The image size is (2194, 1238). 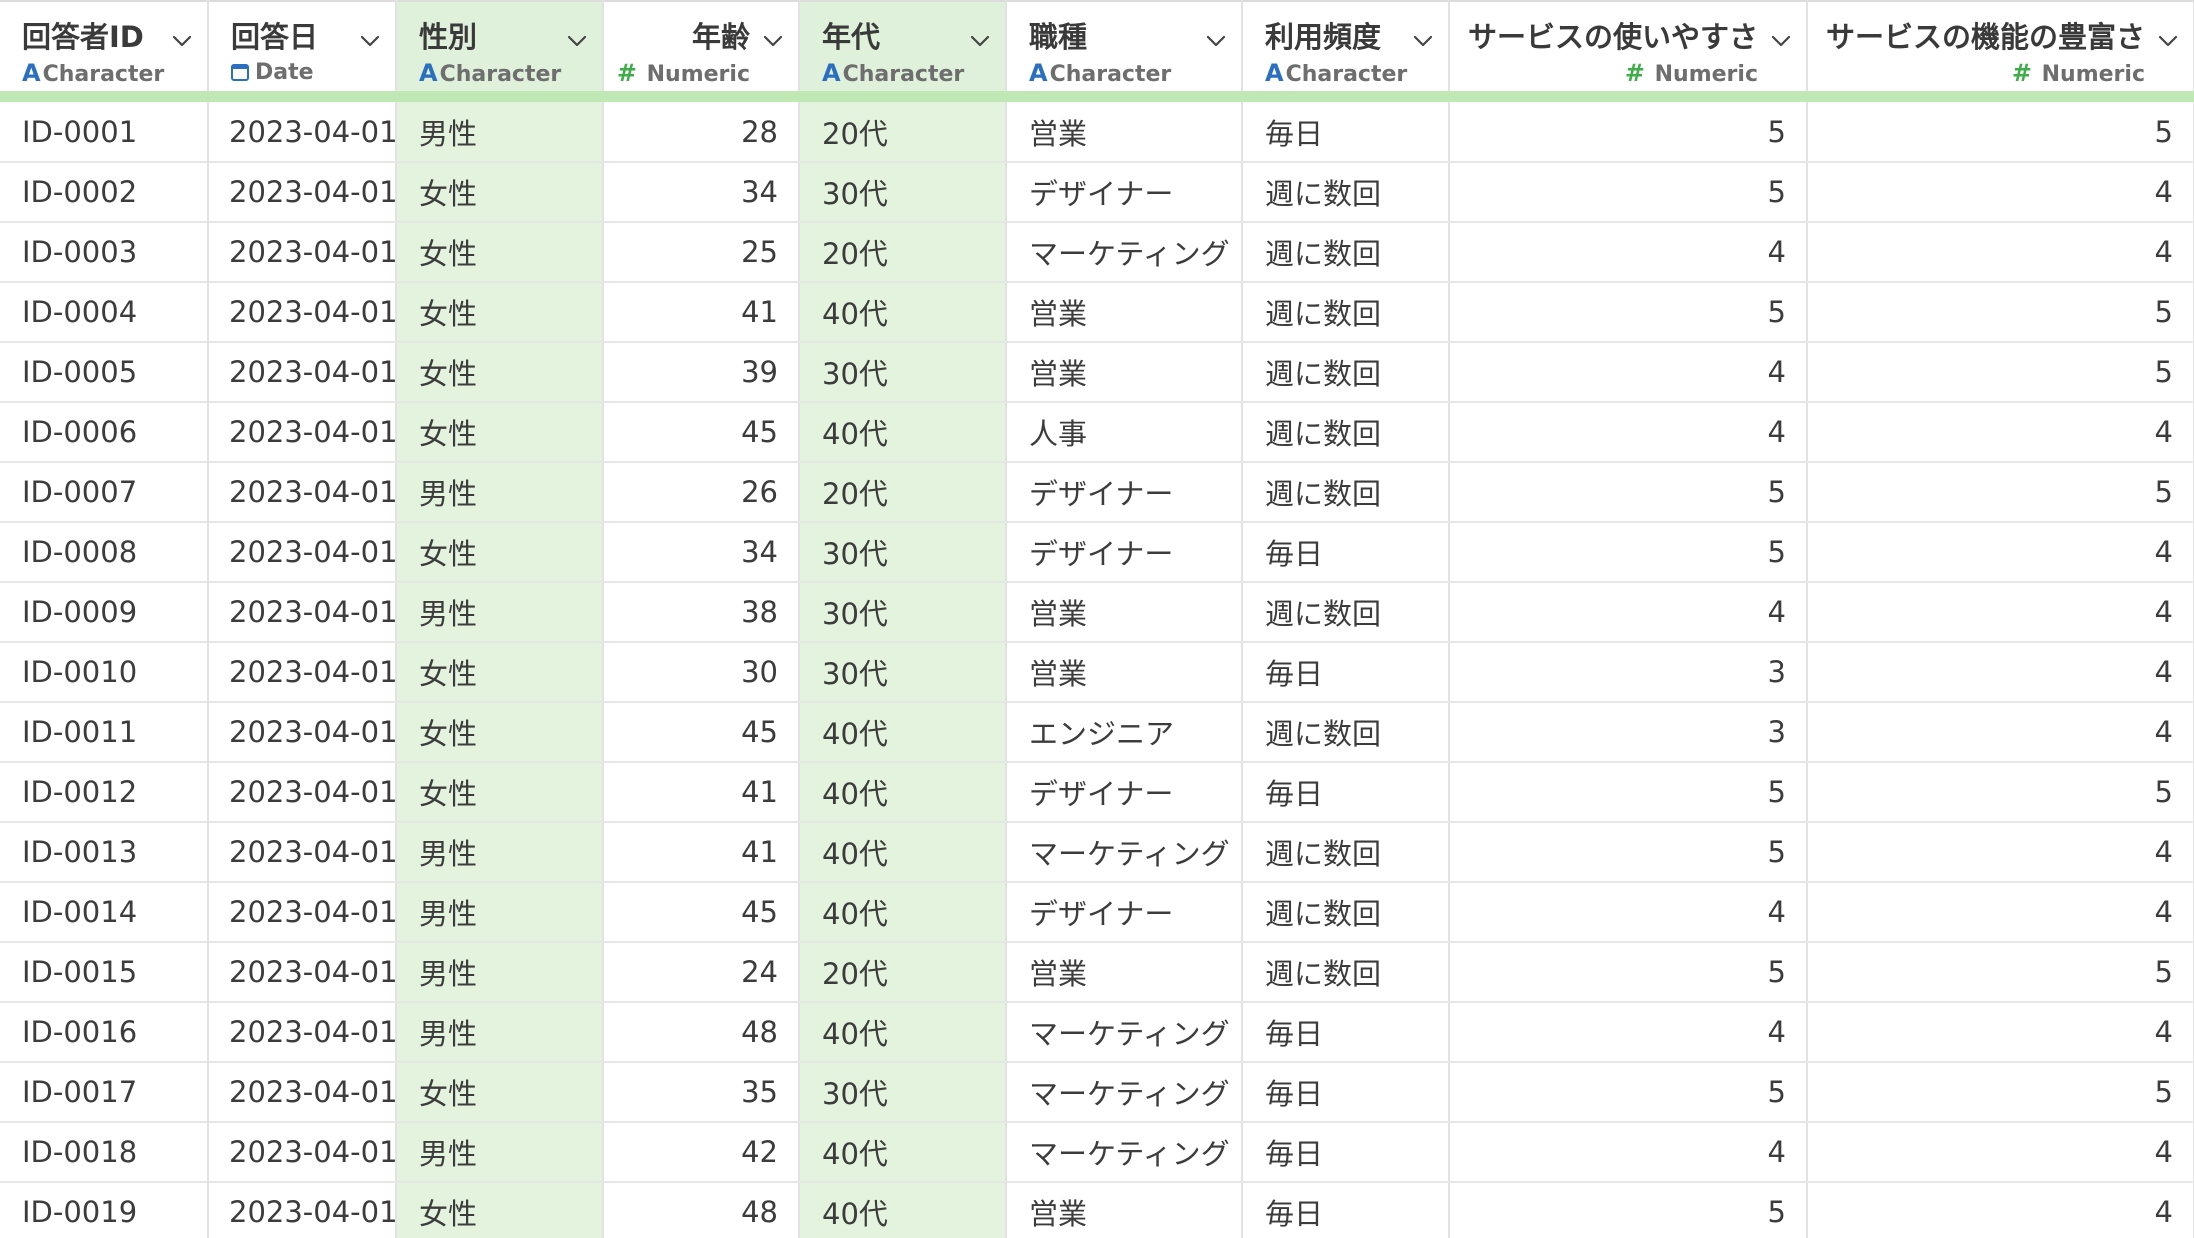 What do you see at coordinates (903, 45) in the screenshot?
I see `column-header-4: 年代 ACharacter` at bounding box center [903, 45].